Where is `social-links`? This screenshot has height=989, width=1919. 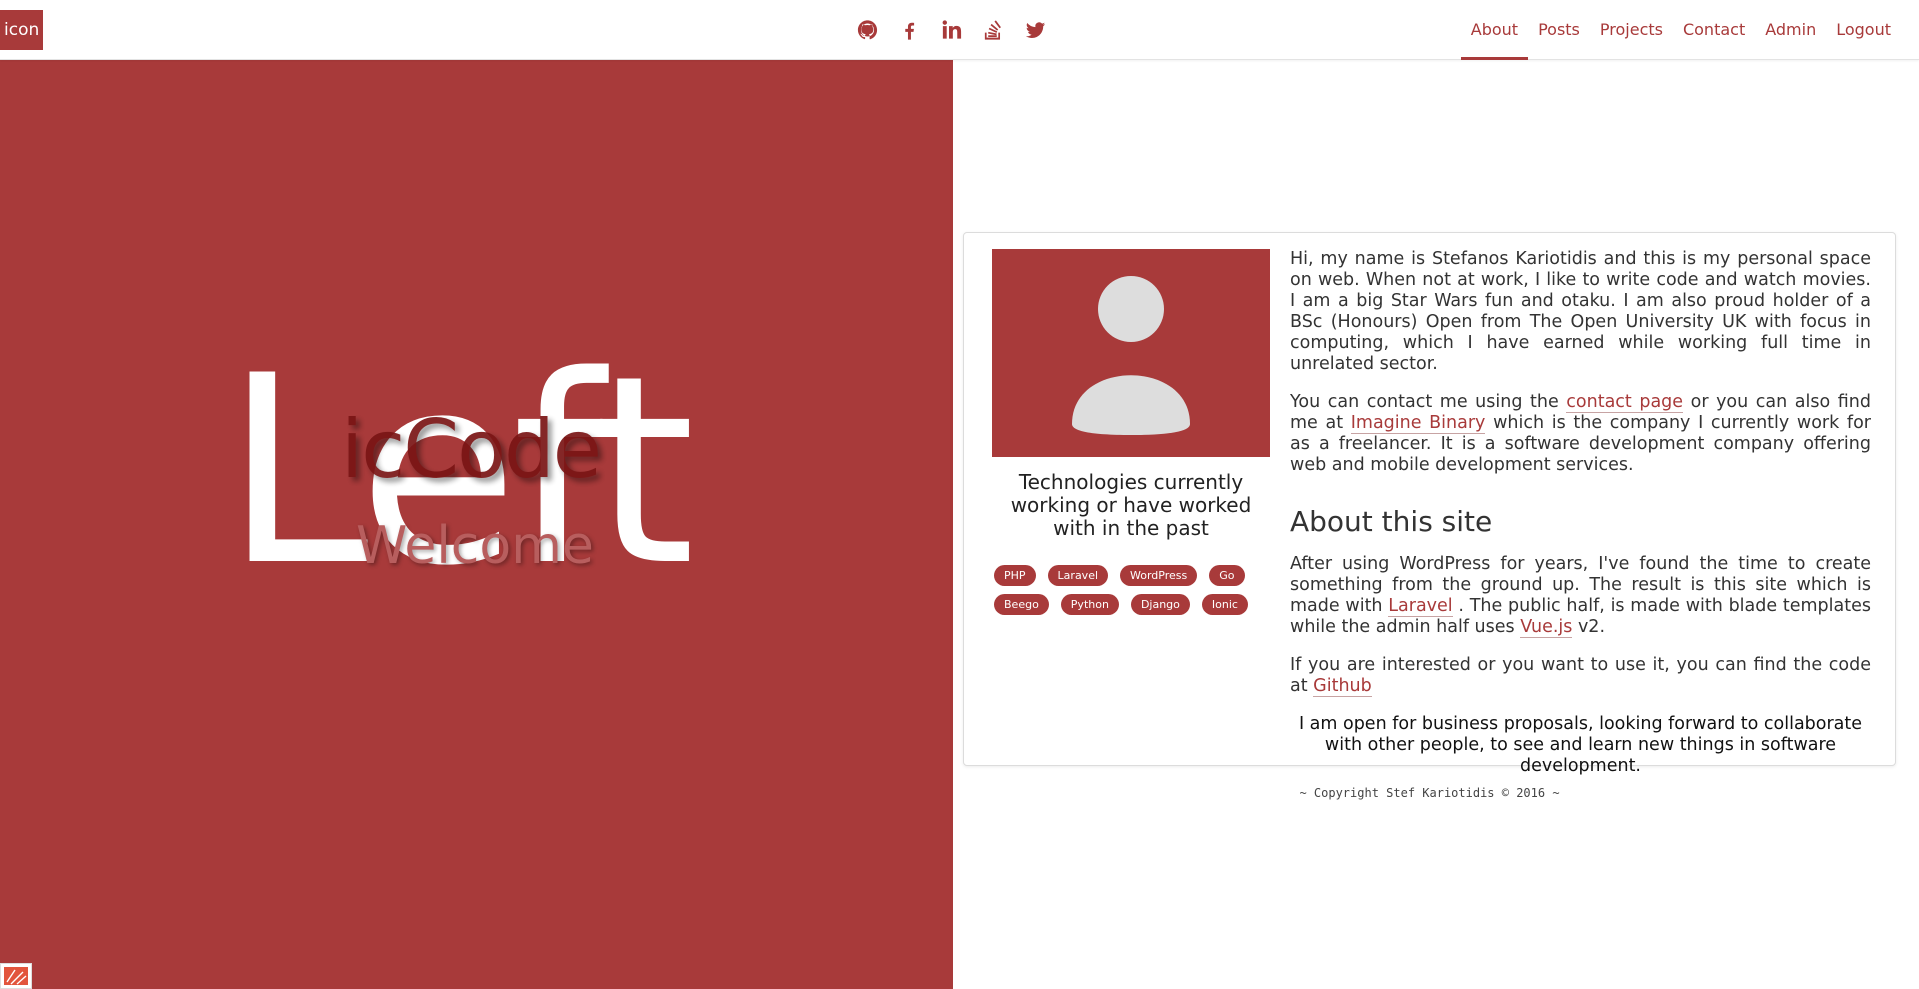 social-links is located at coordinates (951, 30).